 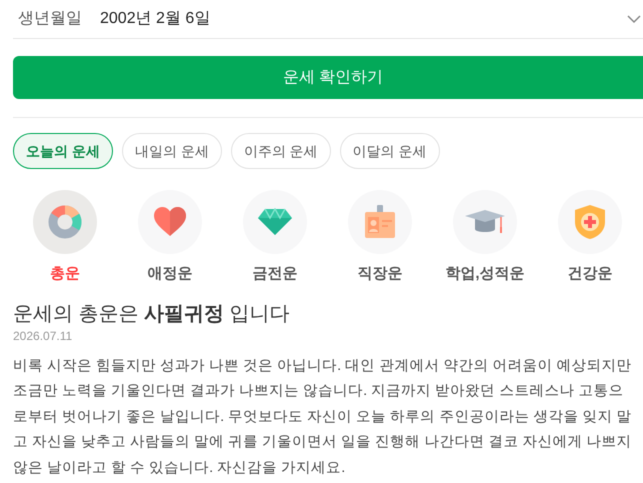 What do you see at coordinates (380, 274) in the screenshot?
I see `category-label: 직장운` at bounding box center [380, 274].